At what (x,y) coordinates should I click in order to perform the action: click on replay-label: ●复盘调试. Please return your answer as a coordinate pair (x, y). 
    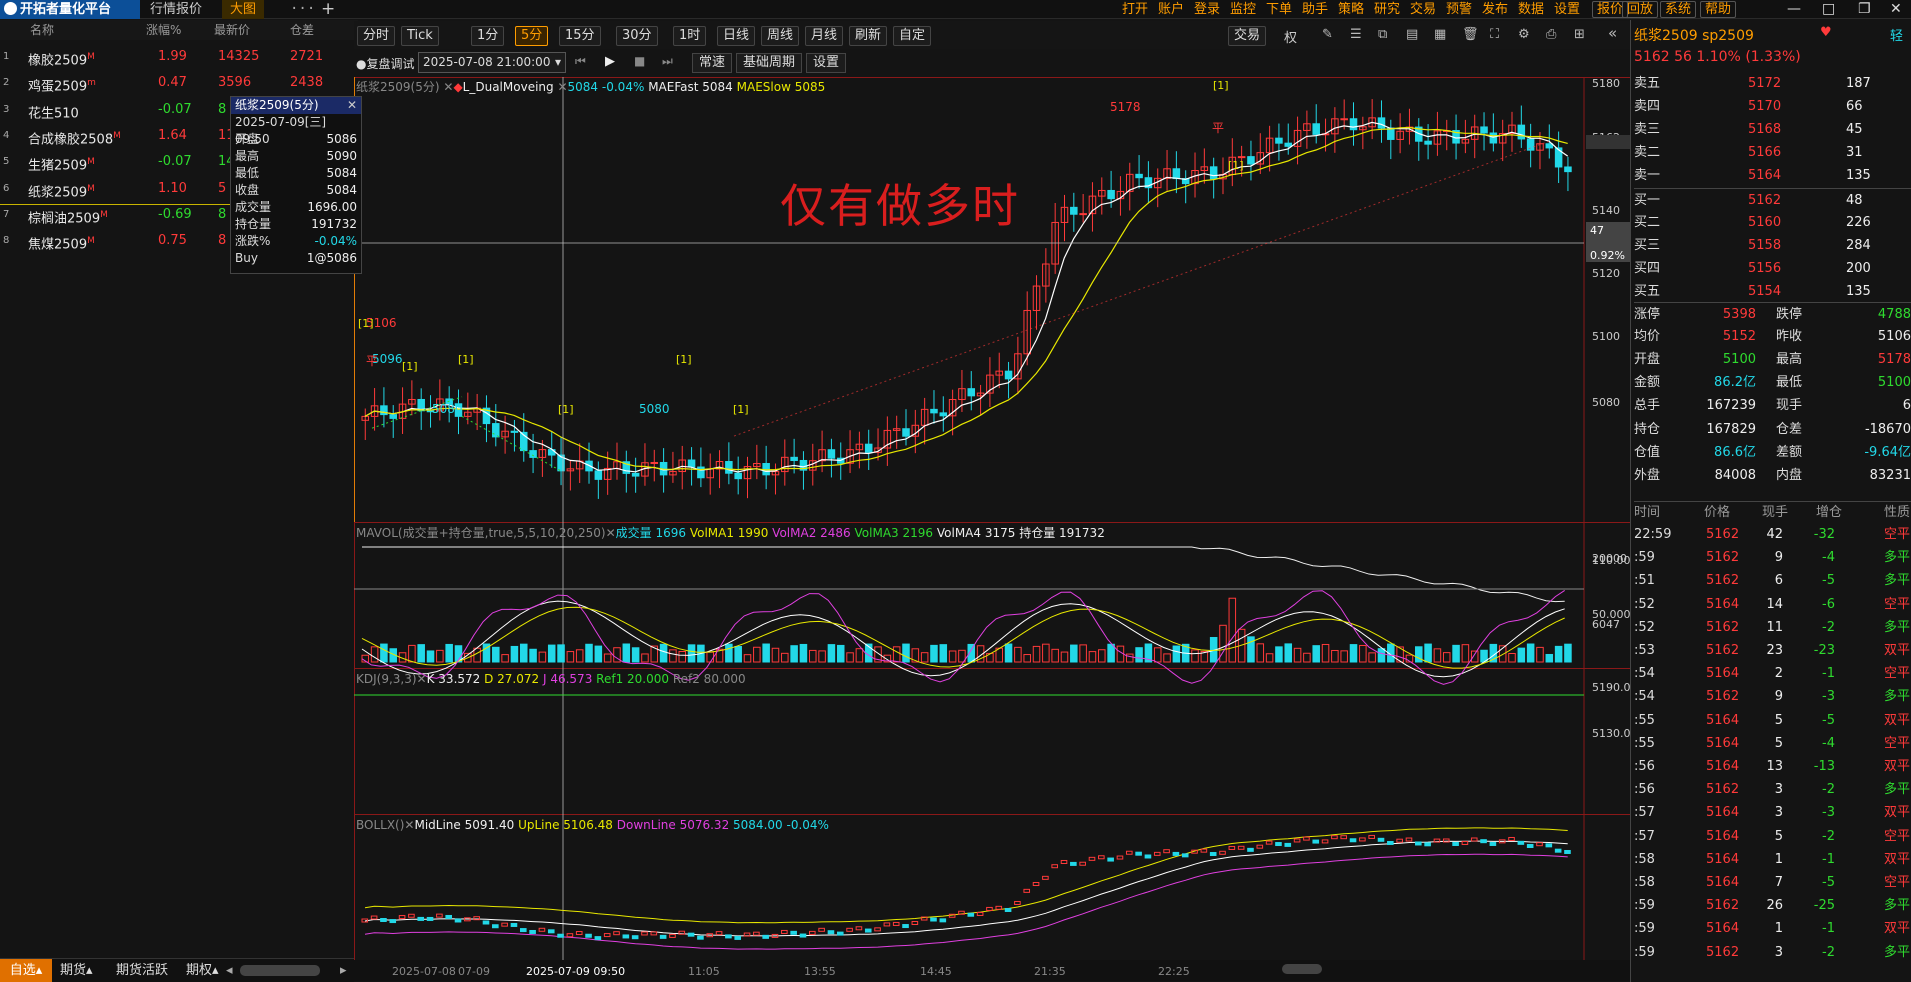
    Looking at the image, I should click on (385, 63).